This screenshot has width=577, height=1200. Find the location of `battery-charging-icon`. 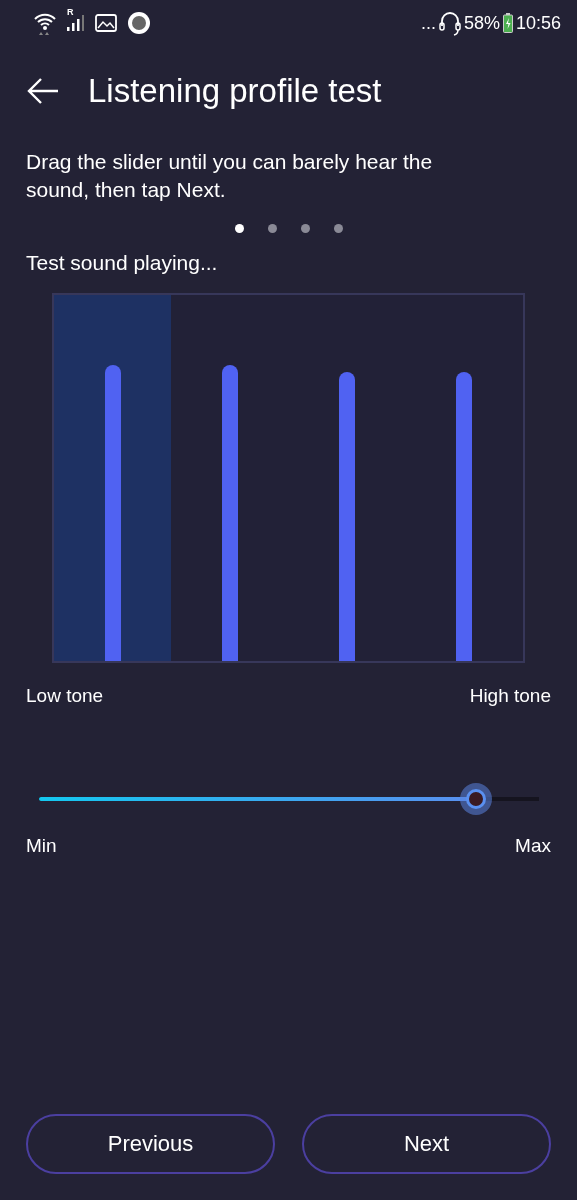

battery-charging-icon is located at coordinates (507, 23).